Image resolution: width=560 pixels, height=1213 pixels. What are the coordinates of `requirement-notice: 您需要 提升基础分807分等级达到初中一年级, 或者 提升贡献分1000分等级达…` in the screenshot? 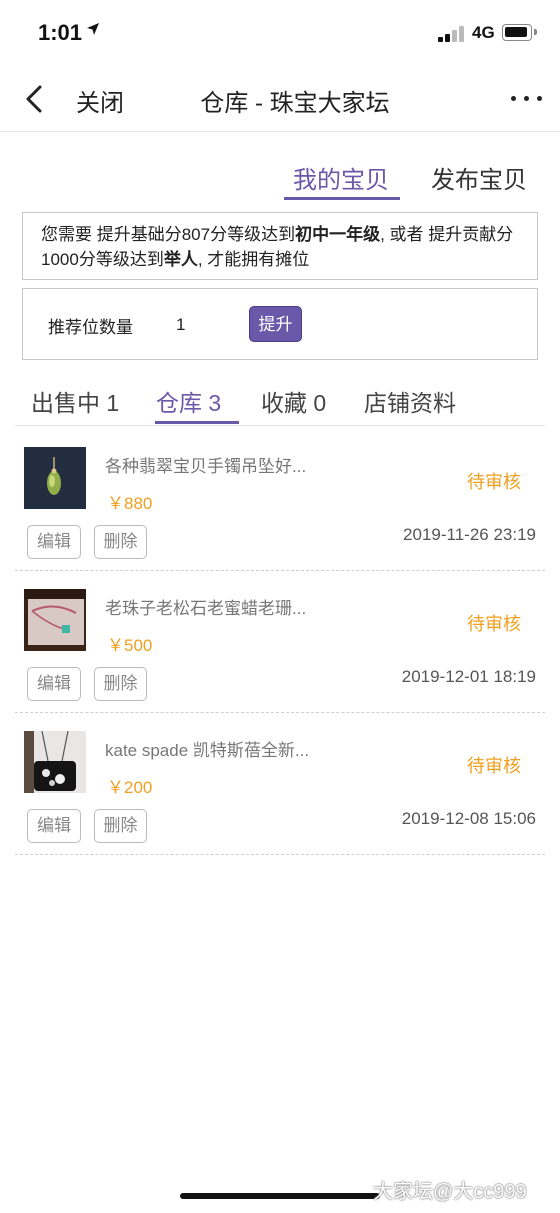 It's located at (280, 246).